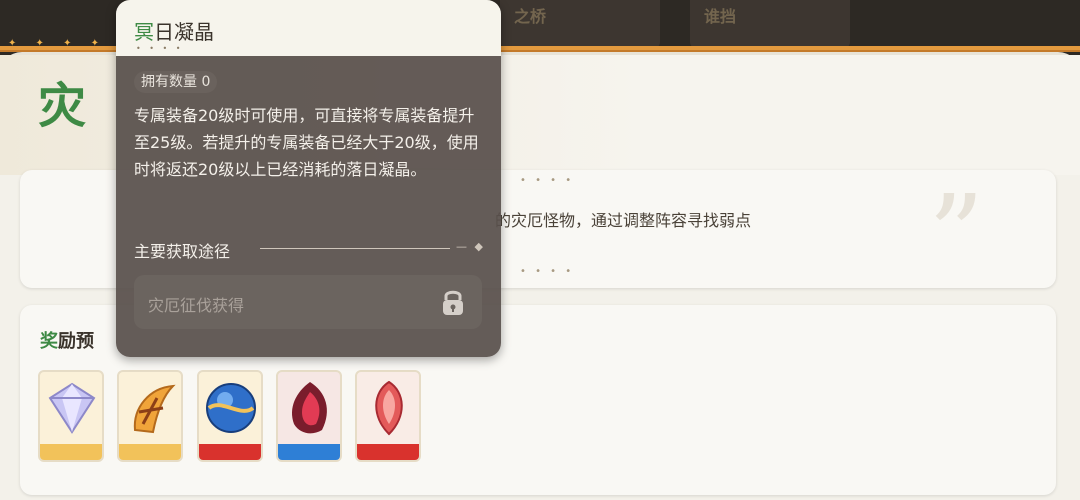 This screenshot has height=500, width=1080. What do you see at coordinates (144, 32) in the screenshot?
I see `item-name-accent: 冥` at bounding box center [144, 32].